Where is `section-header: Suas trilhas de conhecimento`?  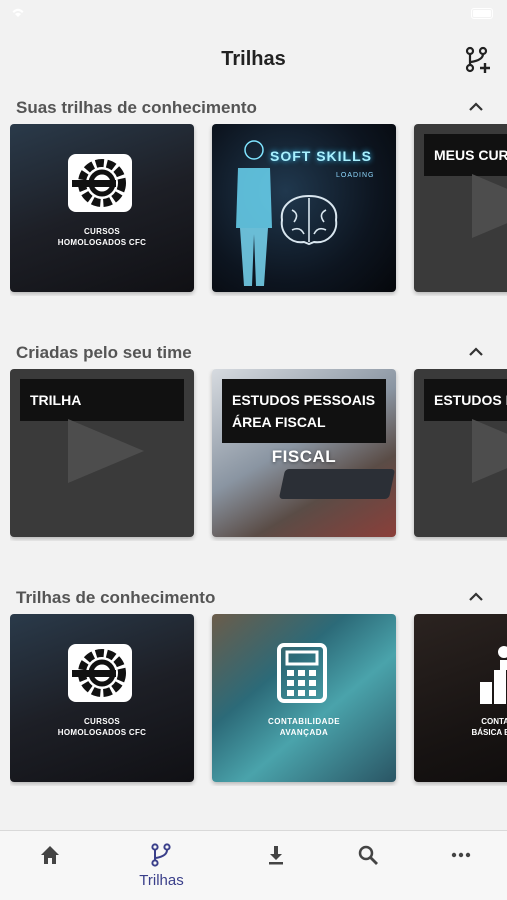 section-header: Suas trilhas de conhecimento is located at coordinates (253, 109).